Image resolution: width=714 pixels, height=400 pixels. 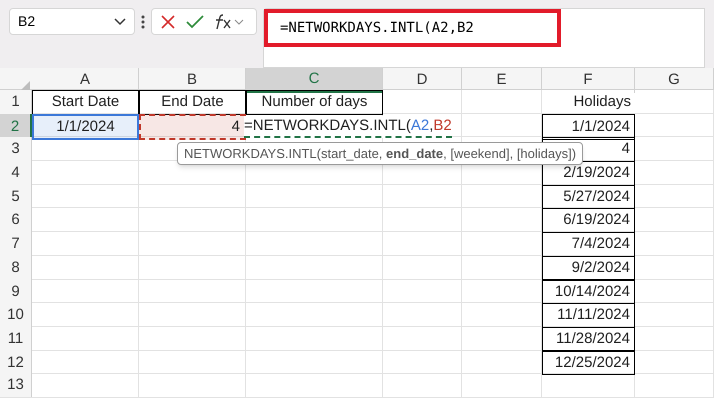 I want to click on column-header: E, so click(x=502, y=80).